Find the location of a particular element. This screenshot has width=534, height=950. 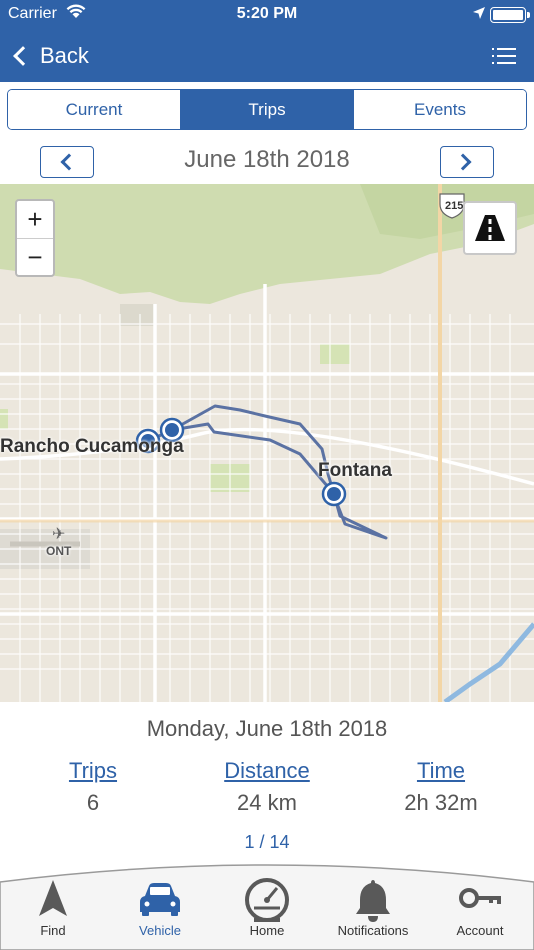

highway-215-label: 215 is located at coordinates (454, 206).